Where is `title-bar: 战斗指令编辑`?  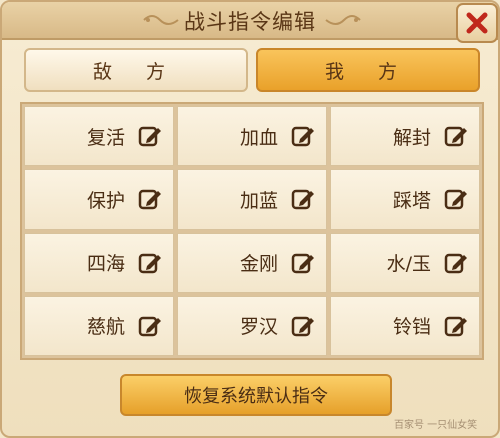
title-bar: 战斗指令编辑 is located at coordinates (250, 21).